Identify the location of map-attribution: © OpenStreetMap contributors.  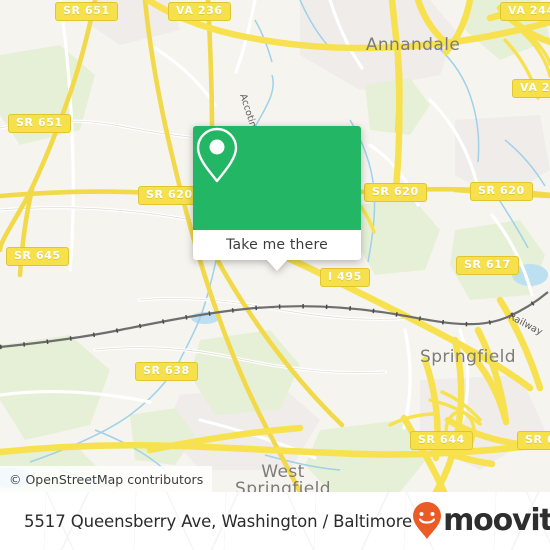
(106, 479).